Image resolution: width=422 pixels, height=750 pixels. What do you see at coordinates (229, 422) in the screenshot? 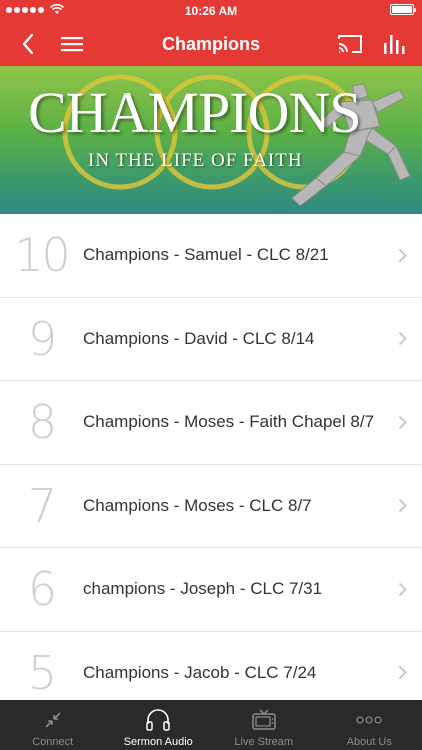
I see `sermon-title: Champions - Moses - Faith Chapel 8/7` at bounding box center [229, 422].